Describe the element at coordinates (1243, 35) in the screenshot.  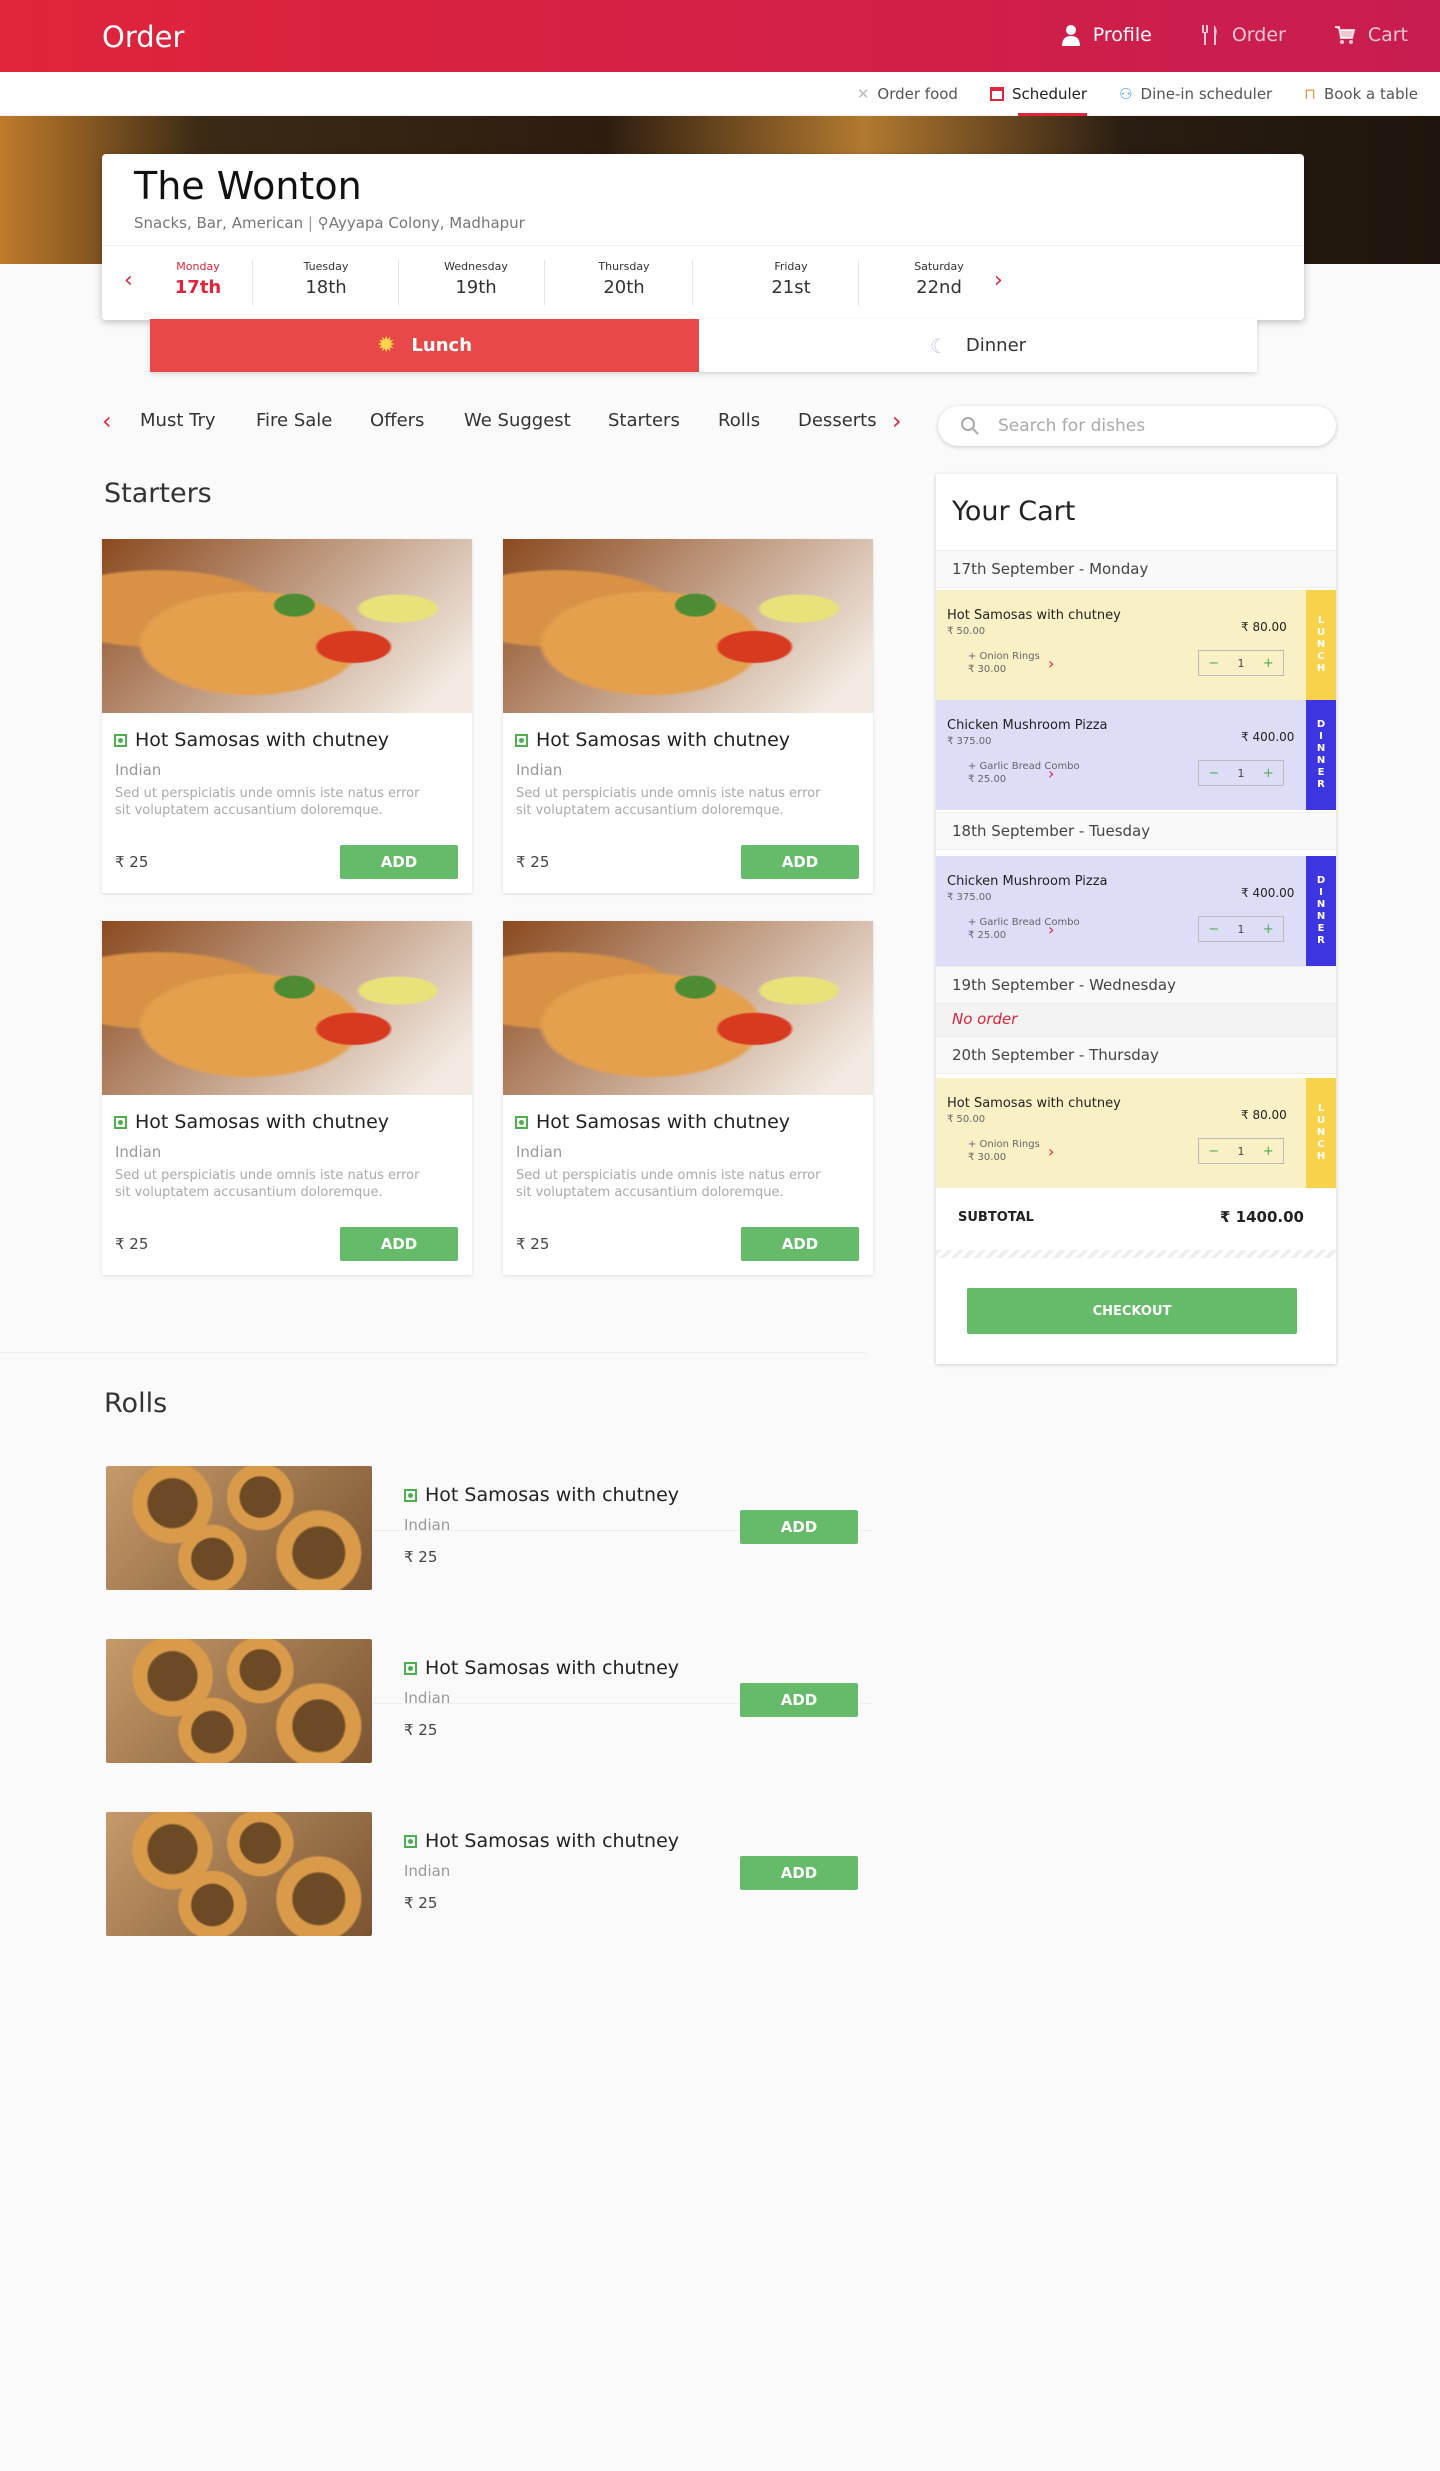
I see `nav-order: Order` at that location.